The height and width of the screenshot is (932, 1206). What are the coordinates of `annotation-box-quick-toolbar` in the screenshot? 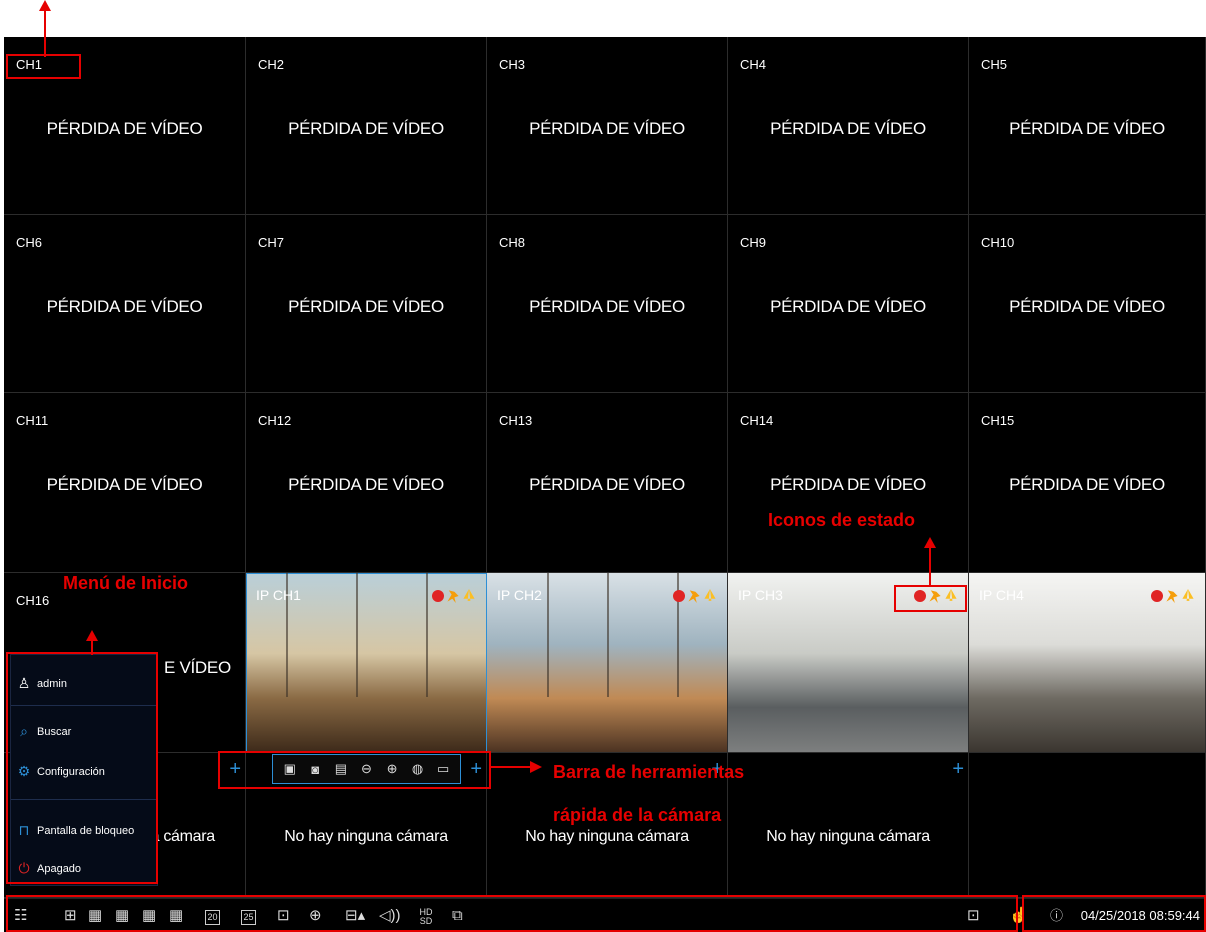 It's located at (354, 770).